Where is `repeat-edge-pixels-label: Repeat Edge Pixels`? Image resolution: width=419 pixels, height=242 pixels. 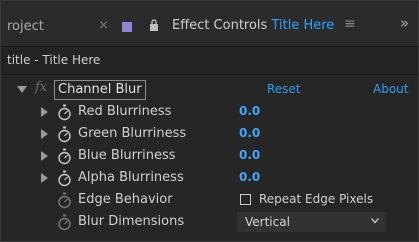 repeat-edge-pixels-label: Repeat Edge Pixels is located at coordinates (316, 199).